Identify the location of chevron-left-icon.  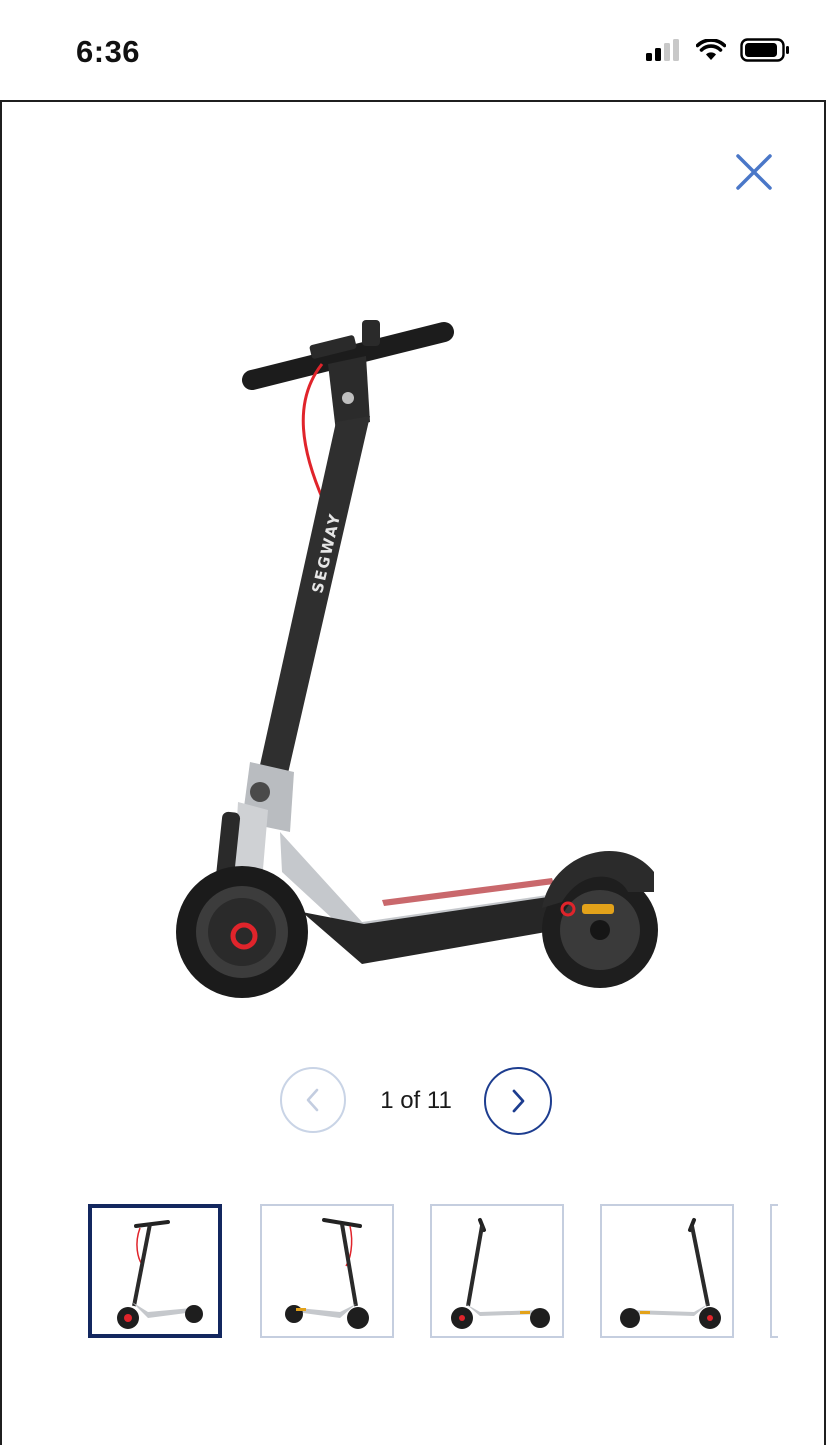
(312, 1100).